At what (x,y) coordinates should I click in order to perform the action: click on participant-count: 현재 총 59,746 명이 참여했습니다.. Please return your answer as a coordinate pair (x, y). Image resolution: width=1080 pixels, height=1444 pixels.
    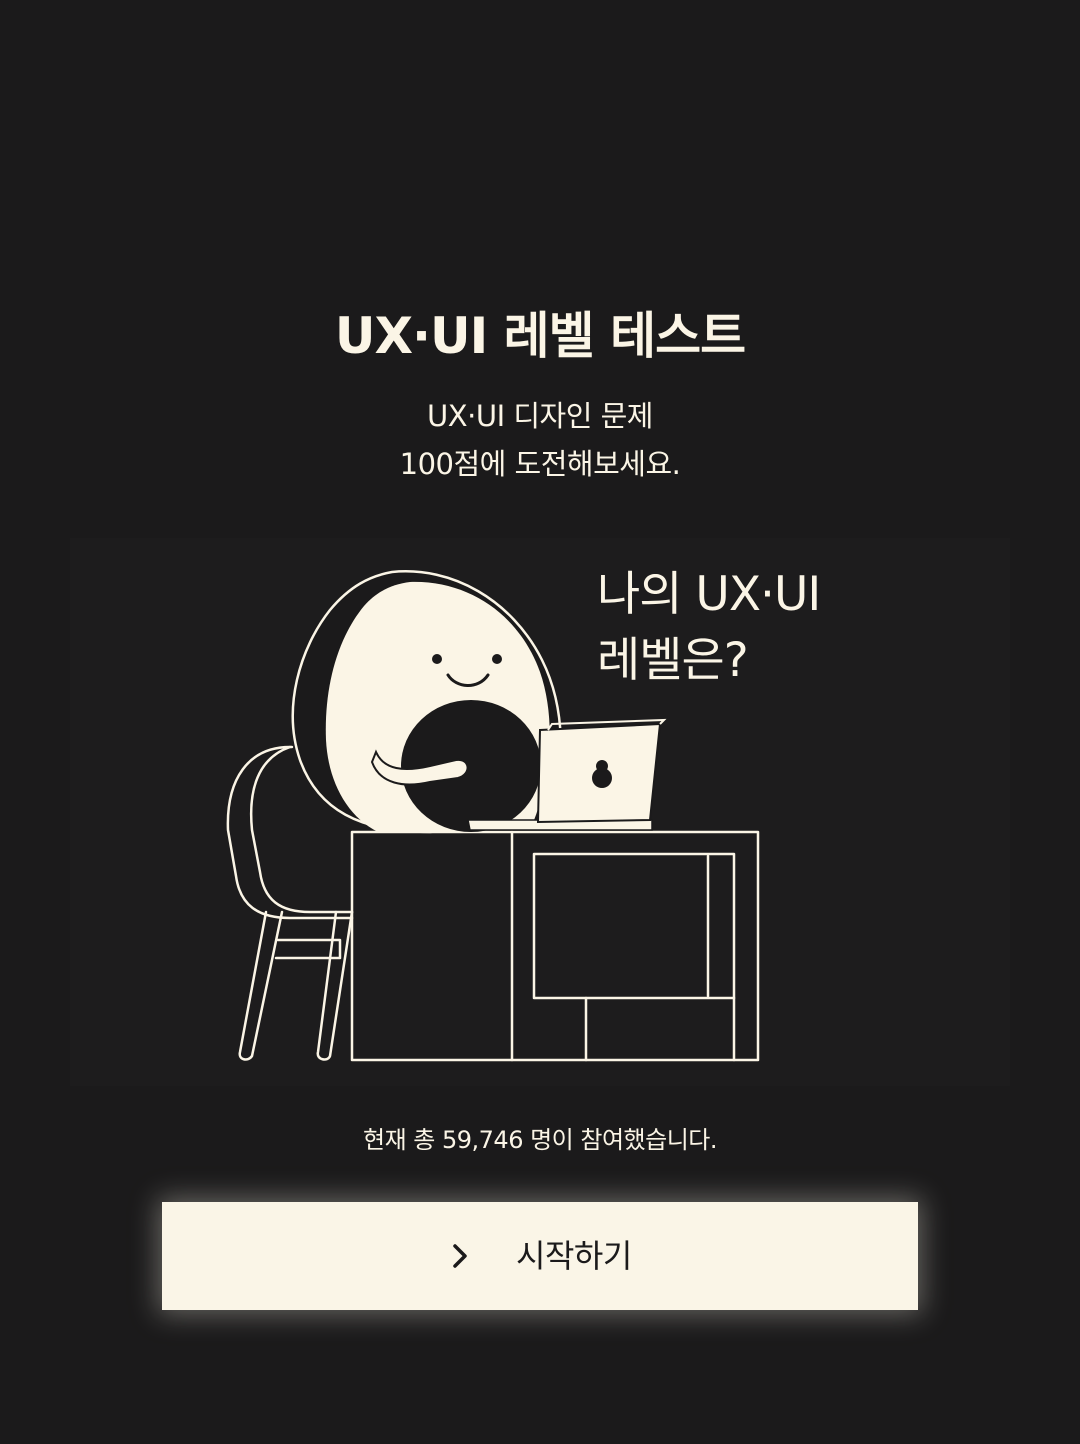
    Looking at the image, I should click on (540, 1140).